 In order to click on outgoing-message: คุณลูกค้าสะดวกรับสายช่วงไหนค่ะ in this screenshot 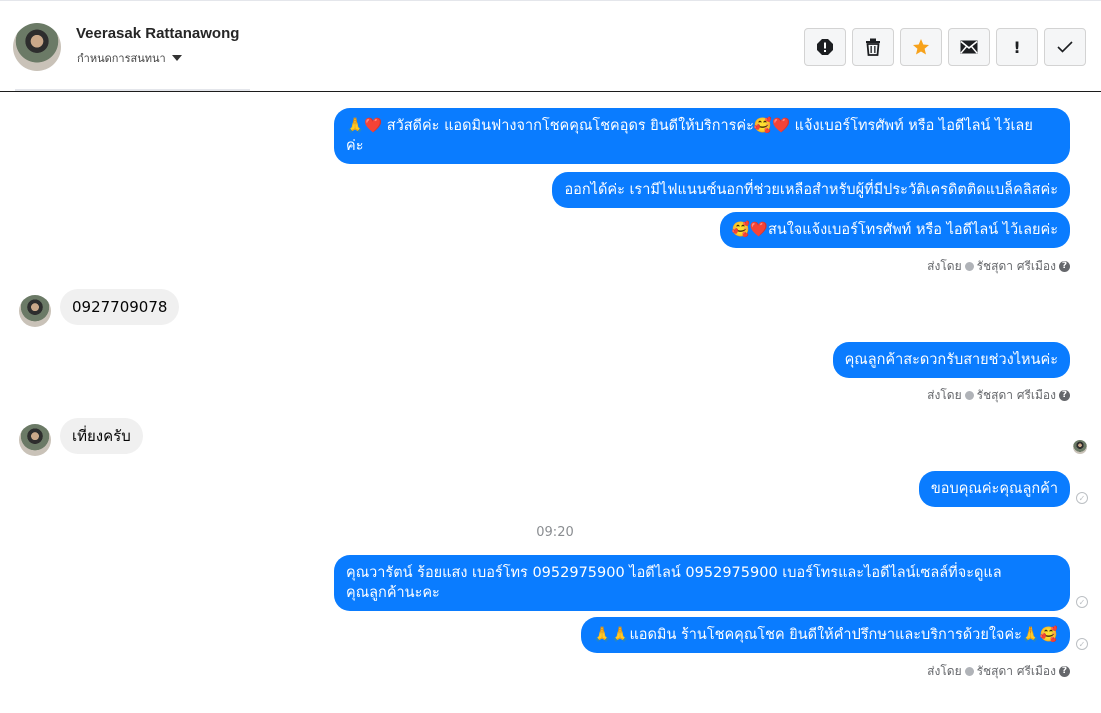, I will do `click(951, 360)`.